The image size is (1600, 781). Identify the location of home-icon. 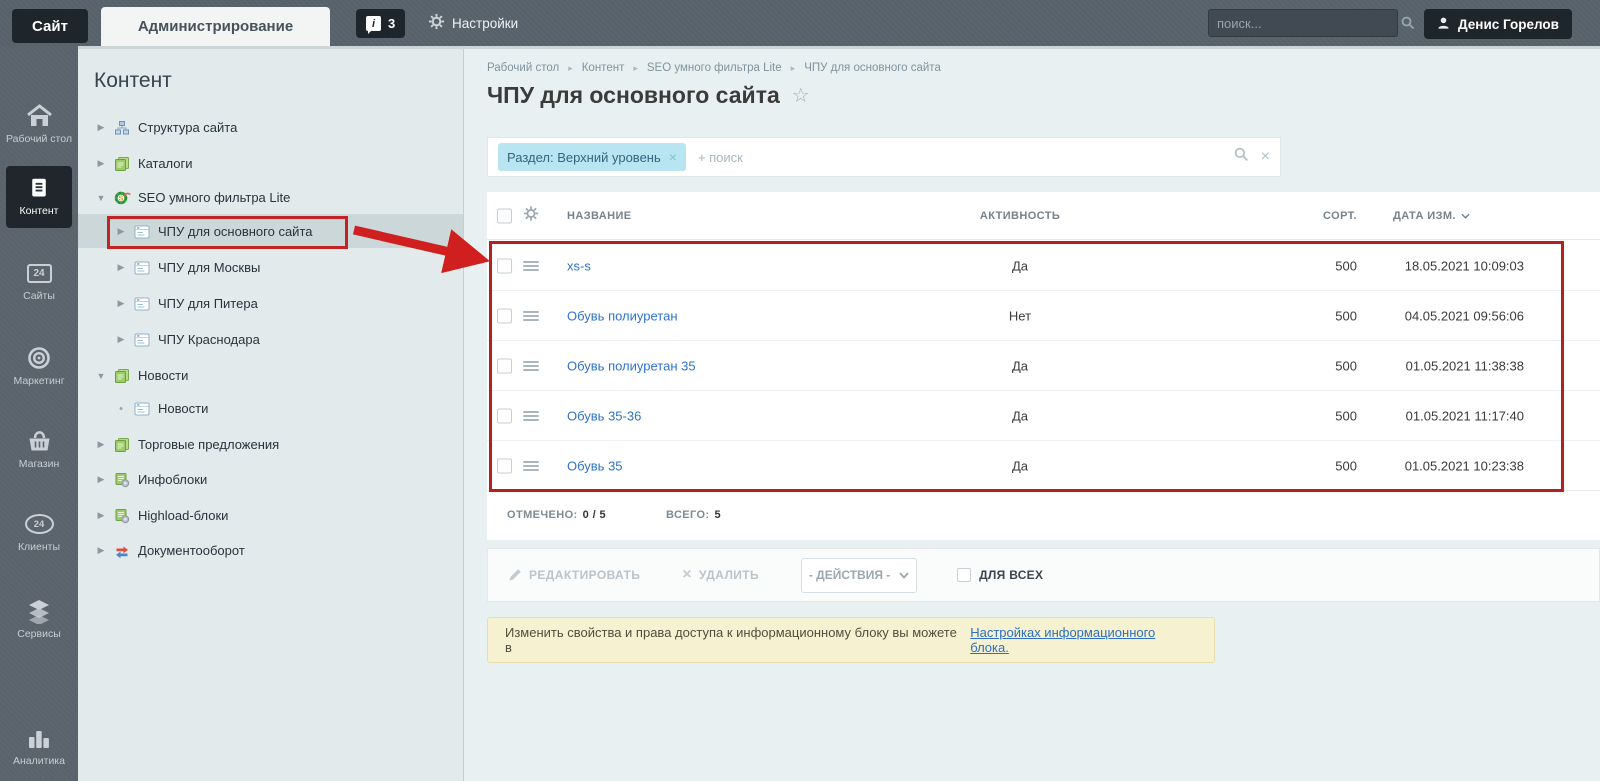
(39, 116).